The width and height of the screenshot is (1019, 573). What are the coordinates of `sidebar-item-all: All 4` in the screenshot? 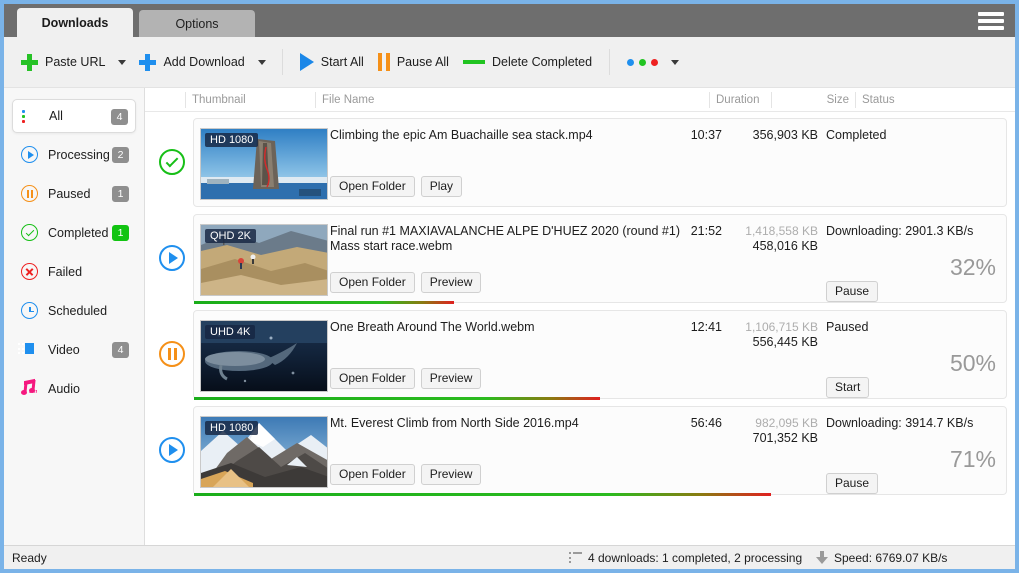 It's located at (74, 116).